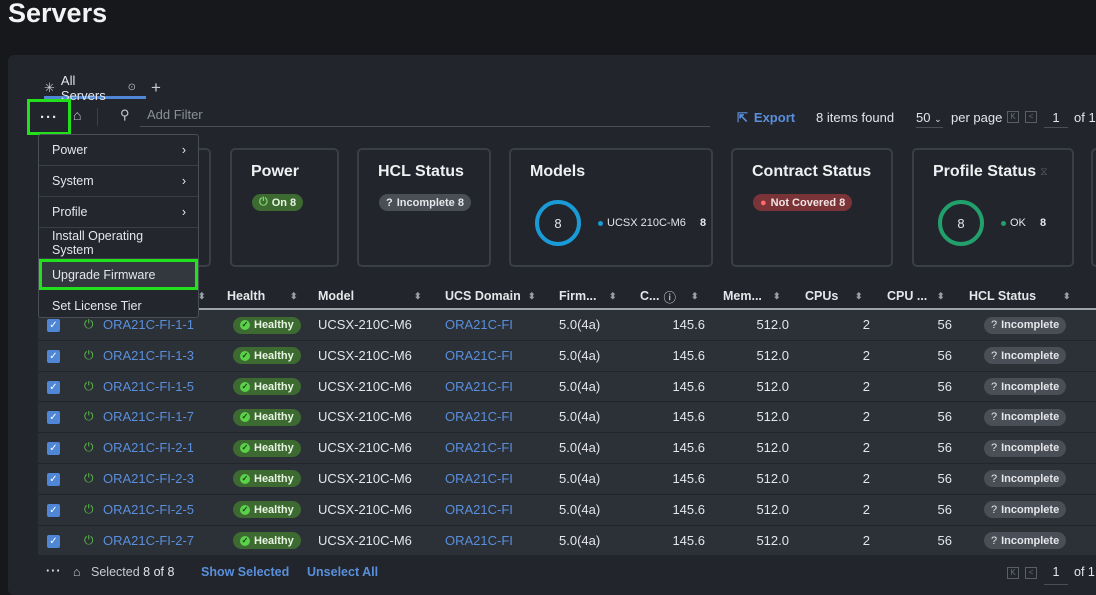 The height and width of the screenshot is (595, 1096). Describe the element at coordinates (772, 448) in the screenshot. I see `memory-cell: 512.0` at that location.